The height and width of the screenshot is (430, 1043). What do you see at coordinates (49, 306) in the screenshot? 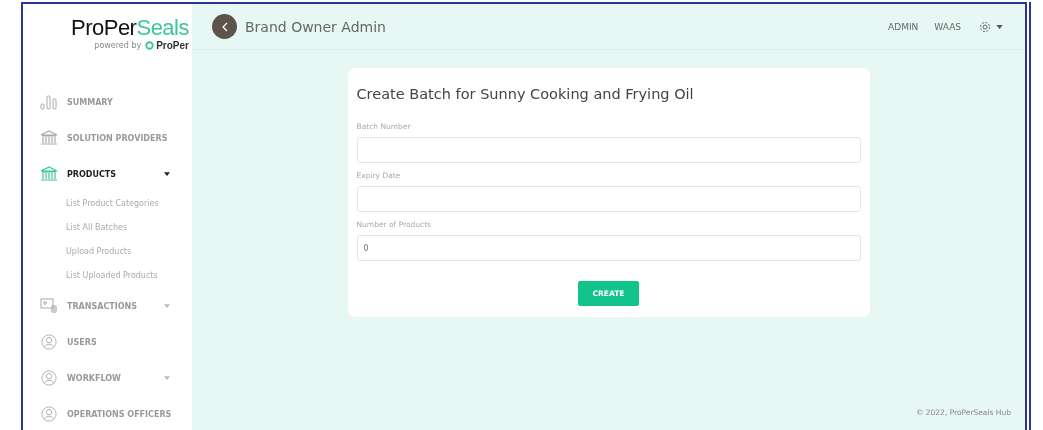
I see `monitor-icon` at bounding box center [49, 306].